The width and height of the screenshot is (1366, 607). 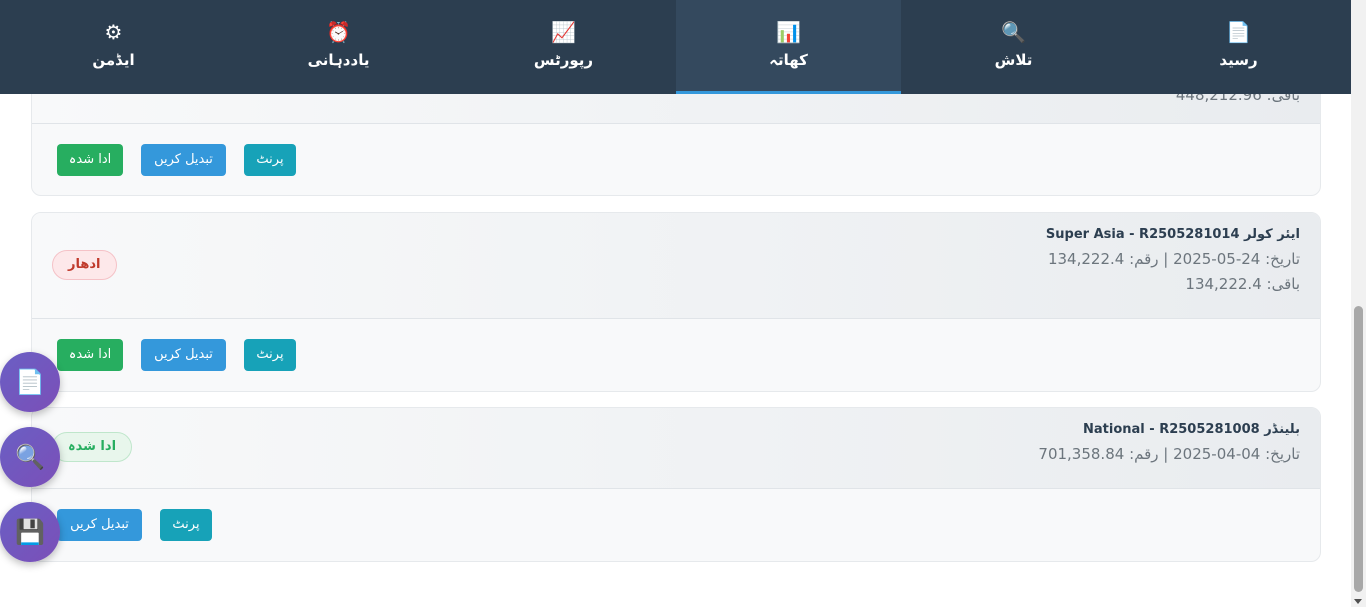 I want to click on nav-tab-ledger: 📊 کھاتہ, so click(x=788, y=47).